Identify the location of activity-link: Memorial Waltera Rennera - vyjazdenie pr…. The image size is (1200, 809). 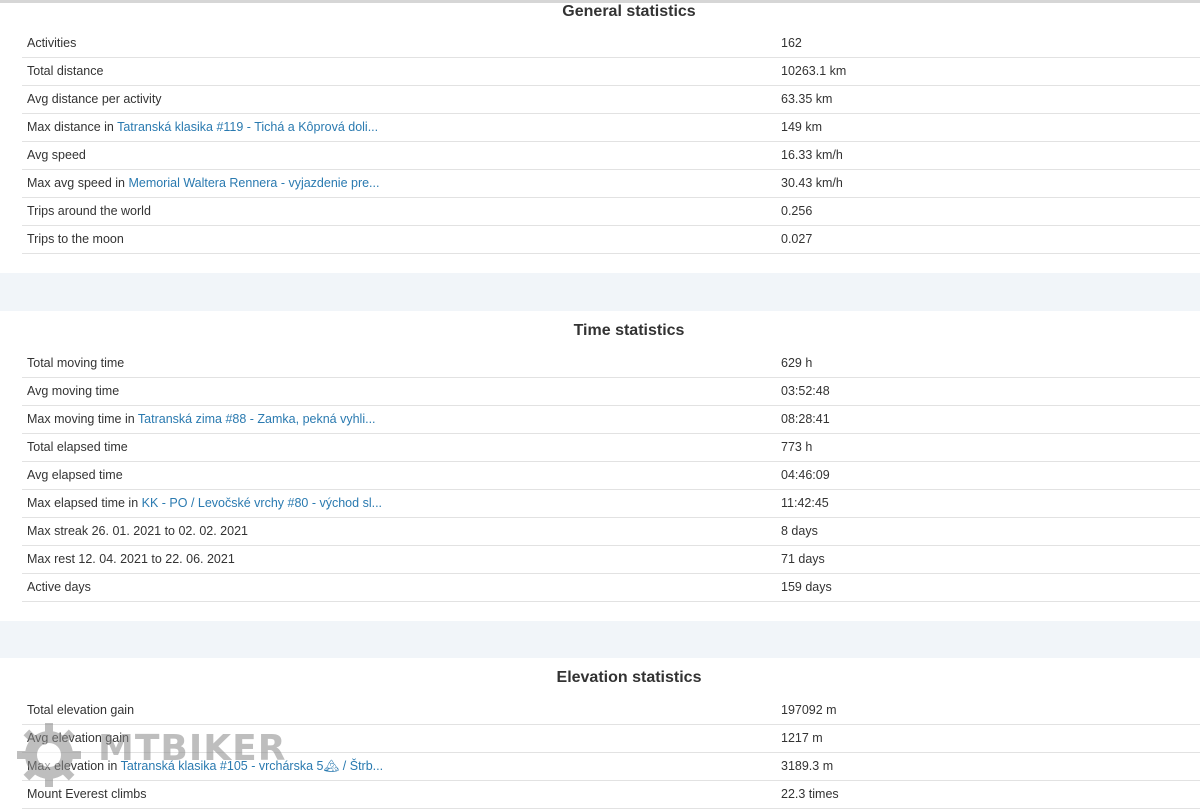
(253, 183).